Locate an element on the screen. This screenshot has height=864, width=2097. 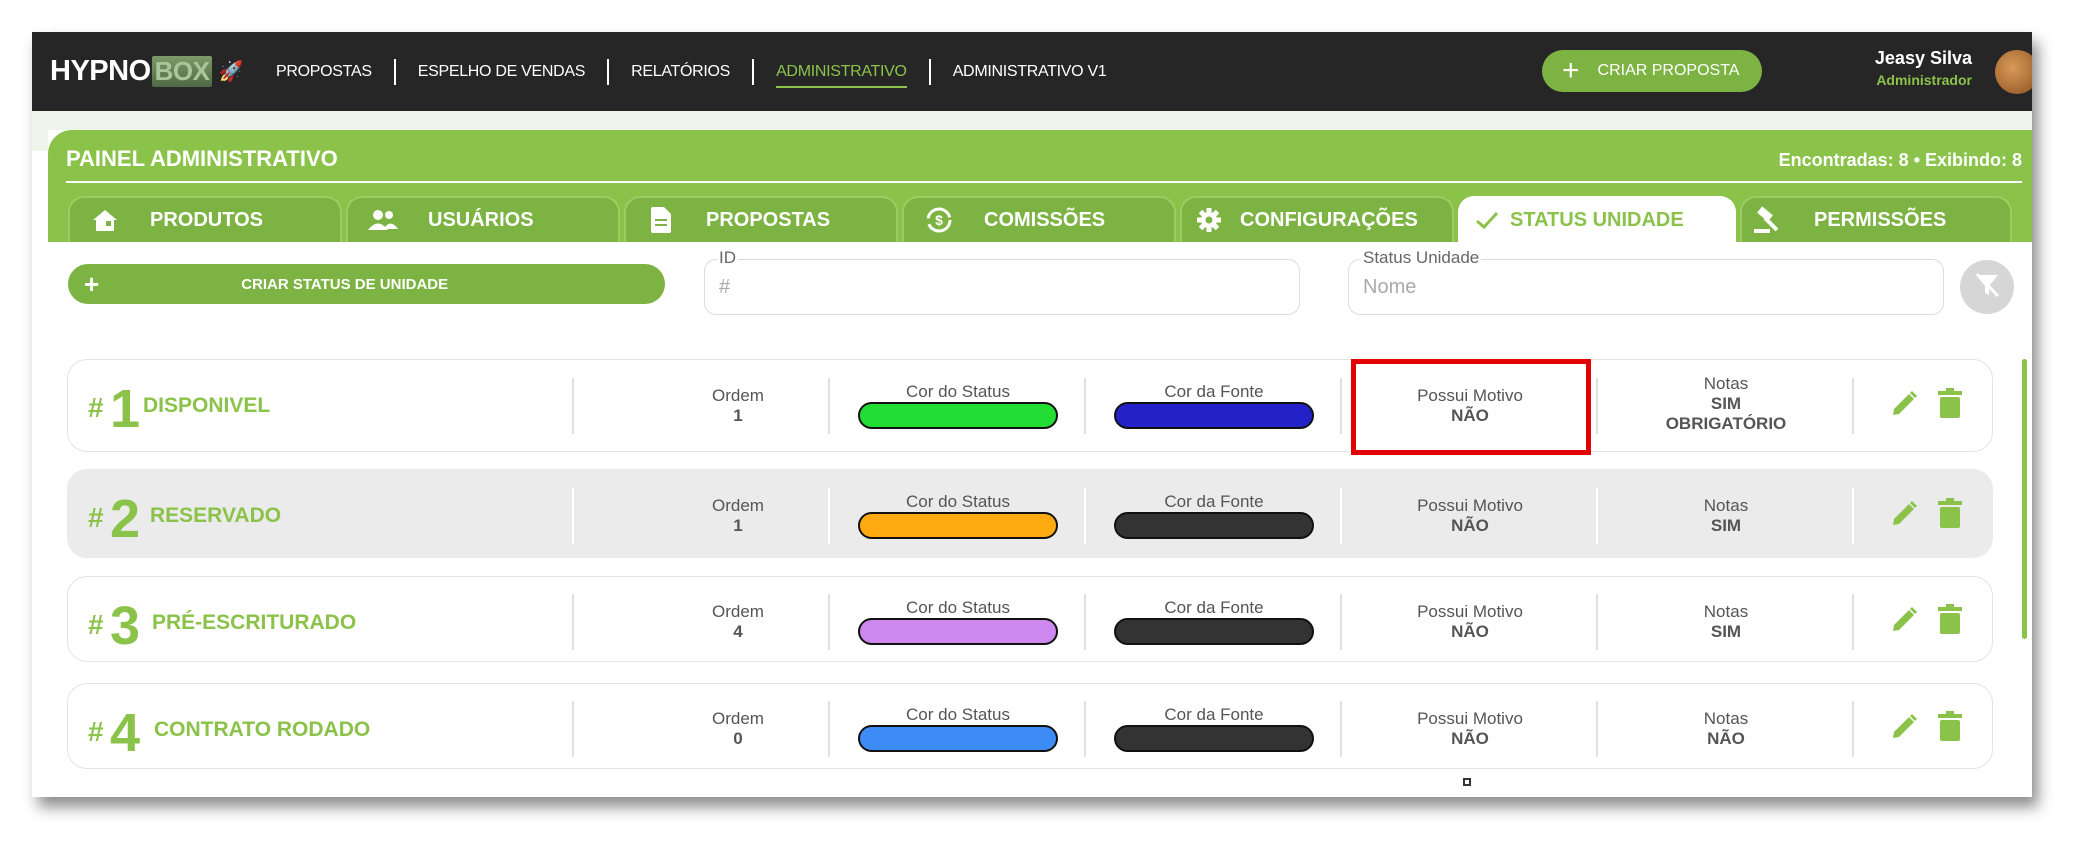
nav-administrativo-v1: ADMINISTRATIVO V1 is located at coordinates (1030, 72).